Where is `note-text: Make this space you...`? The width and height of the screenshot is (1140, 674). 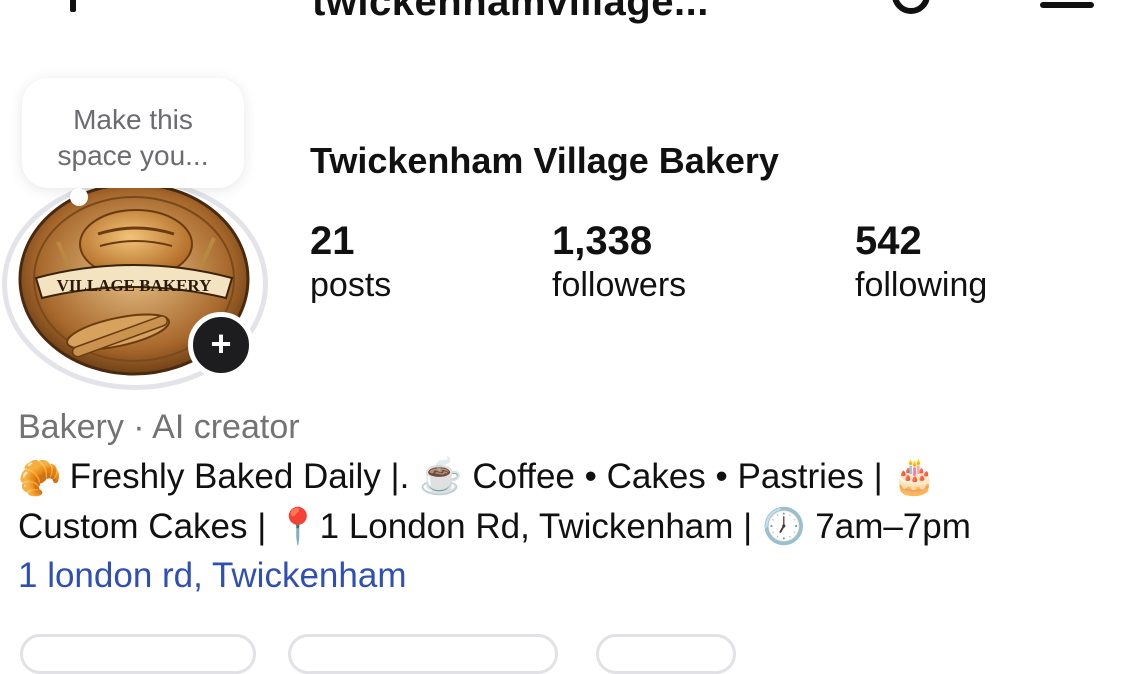 note-text: Make this space you... is located at coordinates (133, 137).